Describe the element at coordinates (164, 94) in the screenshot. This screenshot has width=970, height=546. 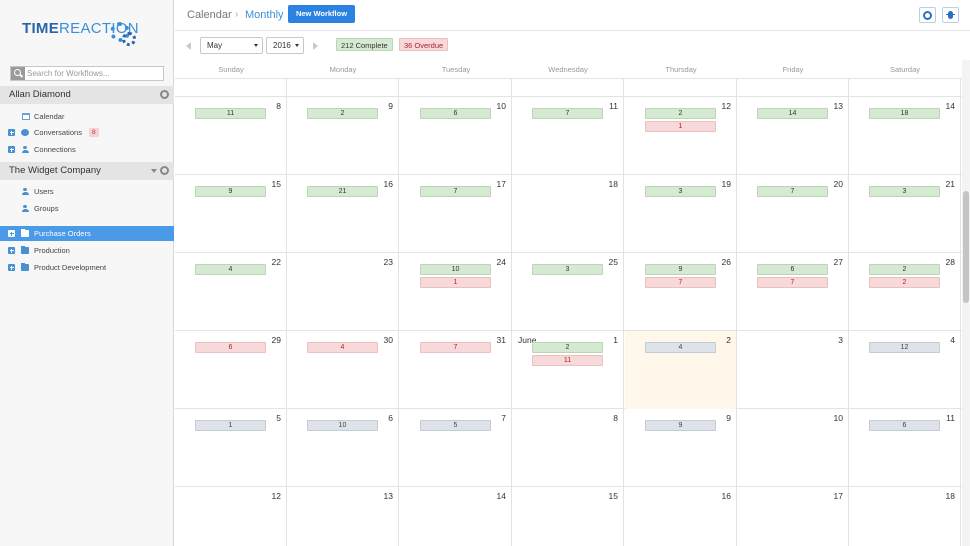
I see `user-settings-gear-icon` at that location.